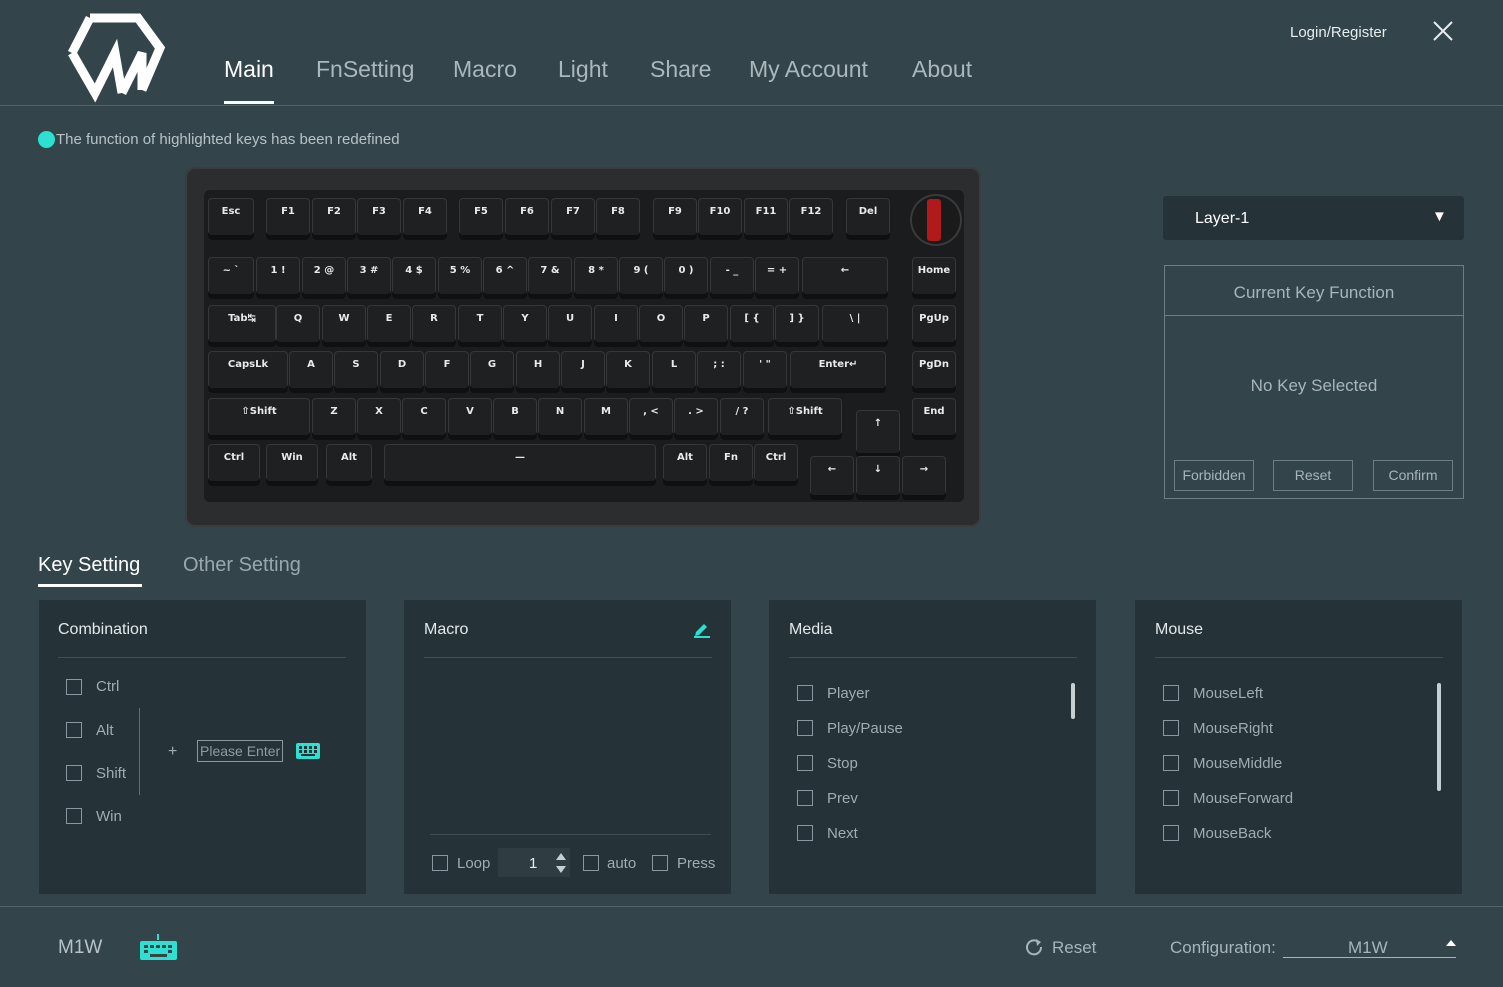 The image size is (1503, 987). What do you see at coordinates (242, 565) in the screenshot?
I see `tab-other-setting: Other Setting` at bounding box center [242, 565].